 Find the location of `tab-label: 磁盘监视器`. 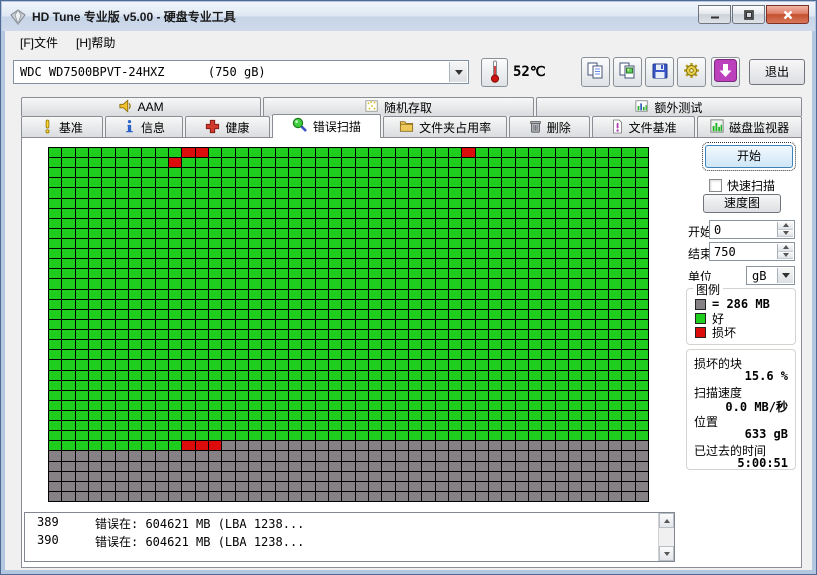

tab-label: 磁盘监视器 is located at coordinates (759, 128).